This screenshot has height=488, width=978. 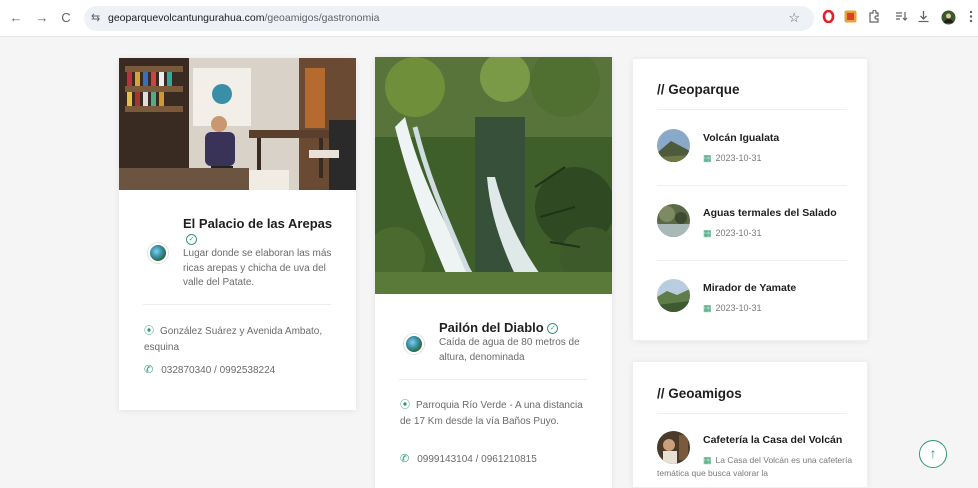 I want to click on profile-avatar-icon, so click(x=948, y=17).